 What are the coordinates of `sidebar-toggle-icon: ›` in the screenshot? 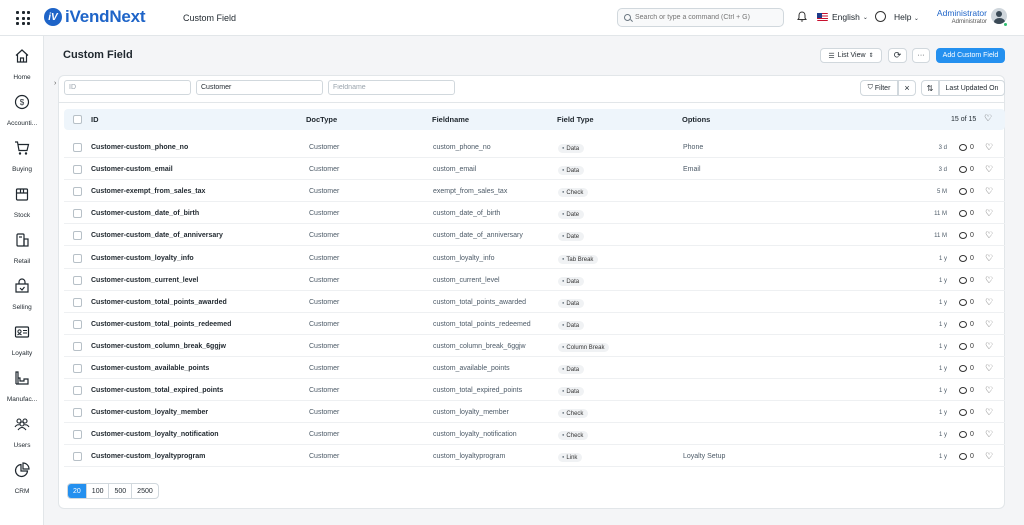 It's located at (55, 83).